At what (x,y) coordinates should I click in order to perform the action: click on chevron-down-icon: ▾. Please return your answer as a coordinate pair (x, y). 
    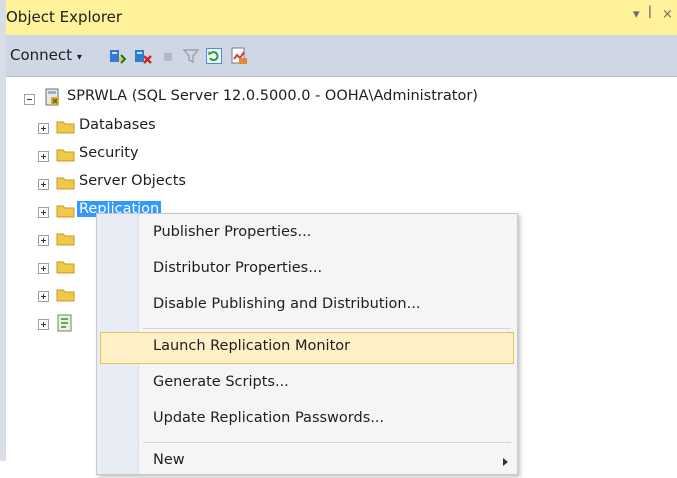
    Looking at the image, I should click on (79, 57).